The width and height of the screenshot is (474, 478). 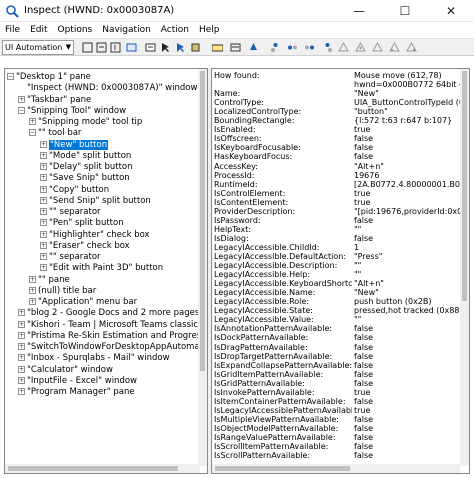 I want to click on tree-node: + "Calculator" window, so click(x=65, y=370).